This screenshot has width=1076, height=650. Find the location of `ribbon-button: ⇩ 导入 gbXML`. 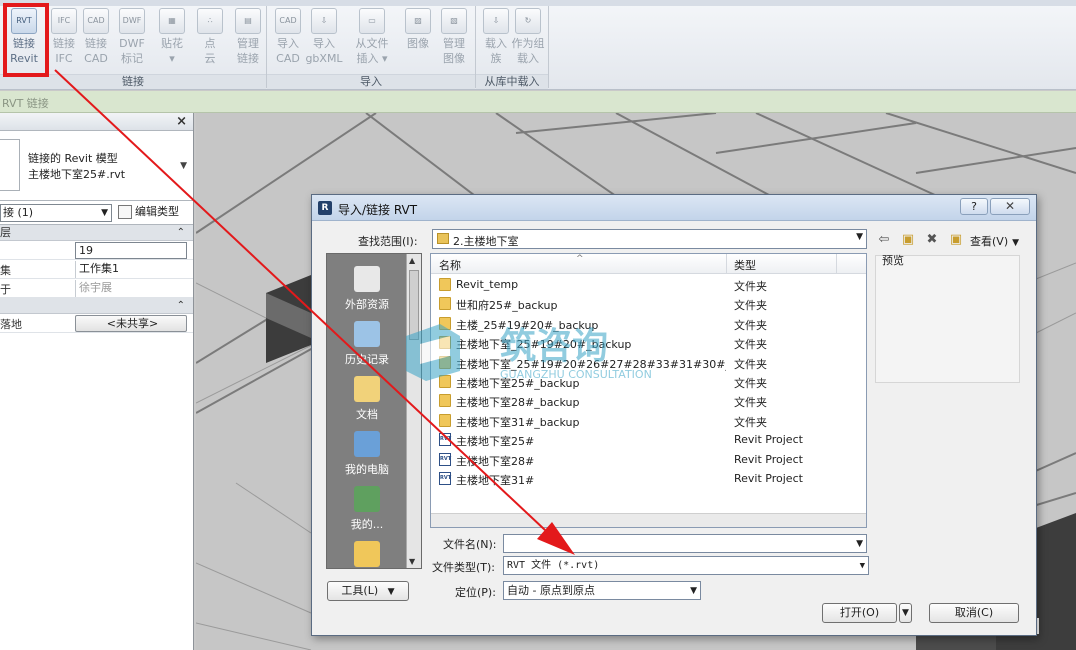

ribbon-button: ⇩ 导入 gbXML is located at coordinates (324, 40).